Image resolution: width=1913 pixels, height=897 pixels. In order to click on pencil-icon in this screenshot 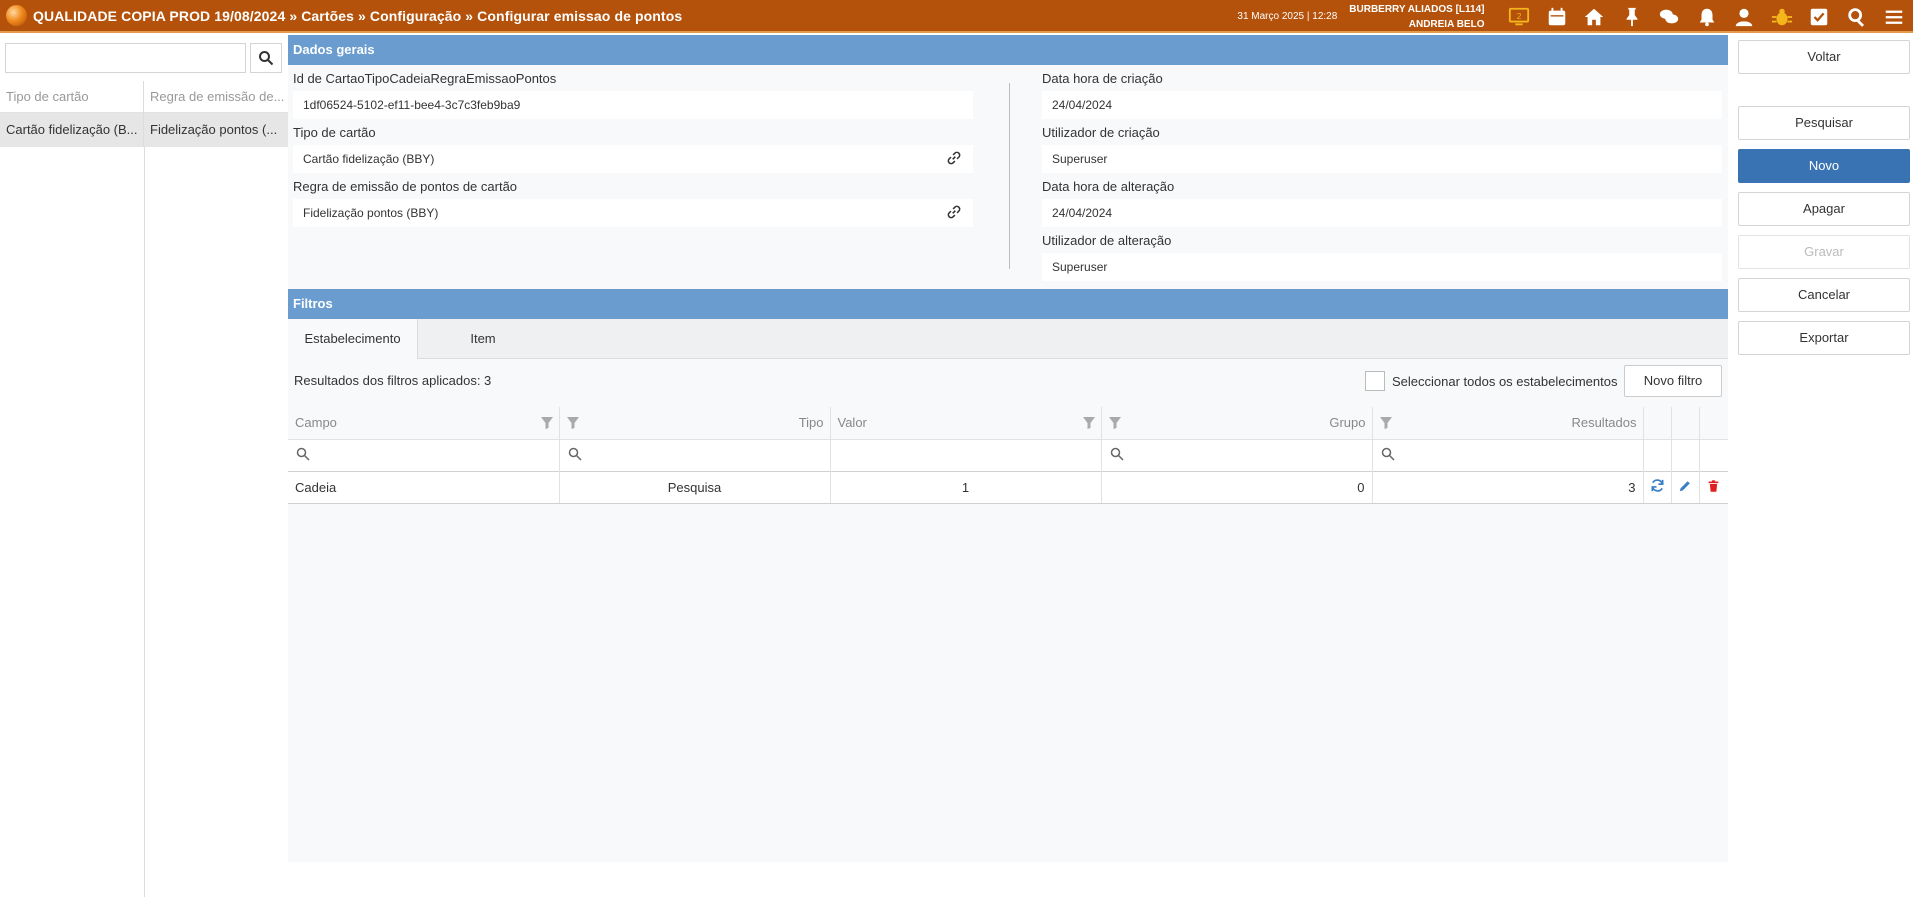, I will do `click(1685, 486)`.